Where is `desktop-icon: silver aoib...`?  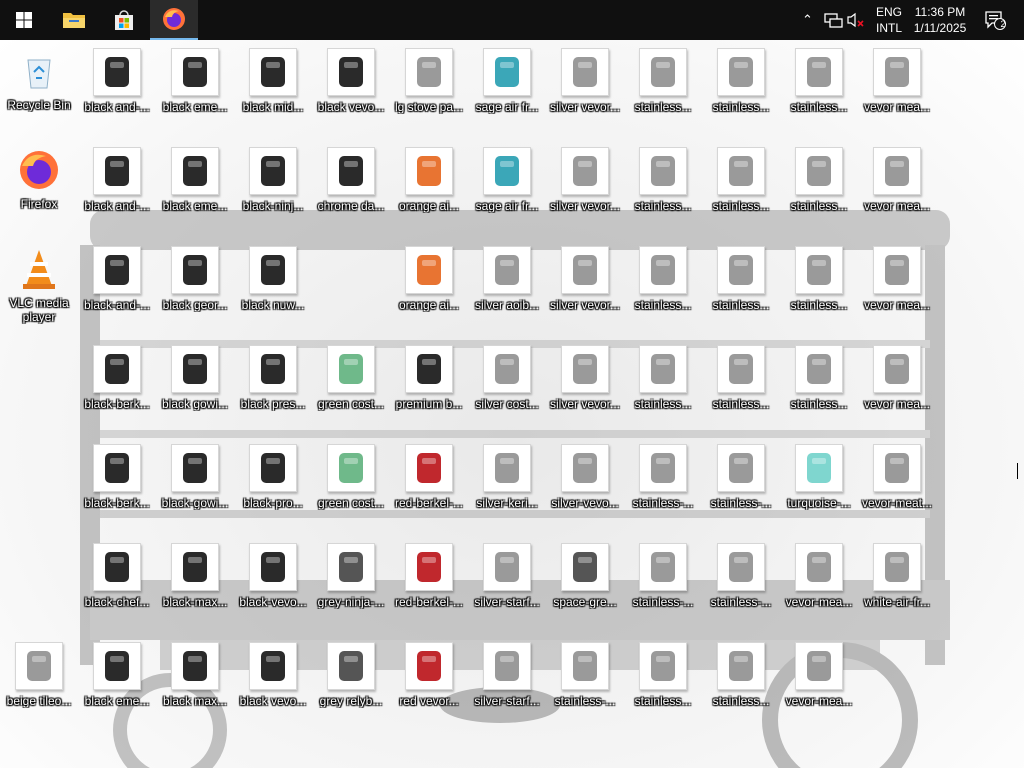
desktop-icon: silver aoib... is located at coordinates (507, 290).